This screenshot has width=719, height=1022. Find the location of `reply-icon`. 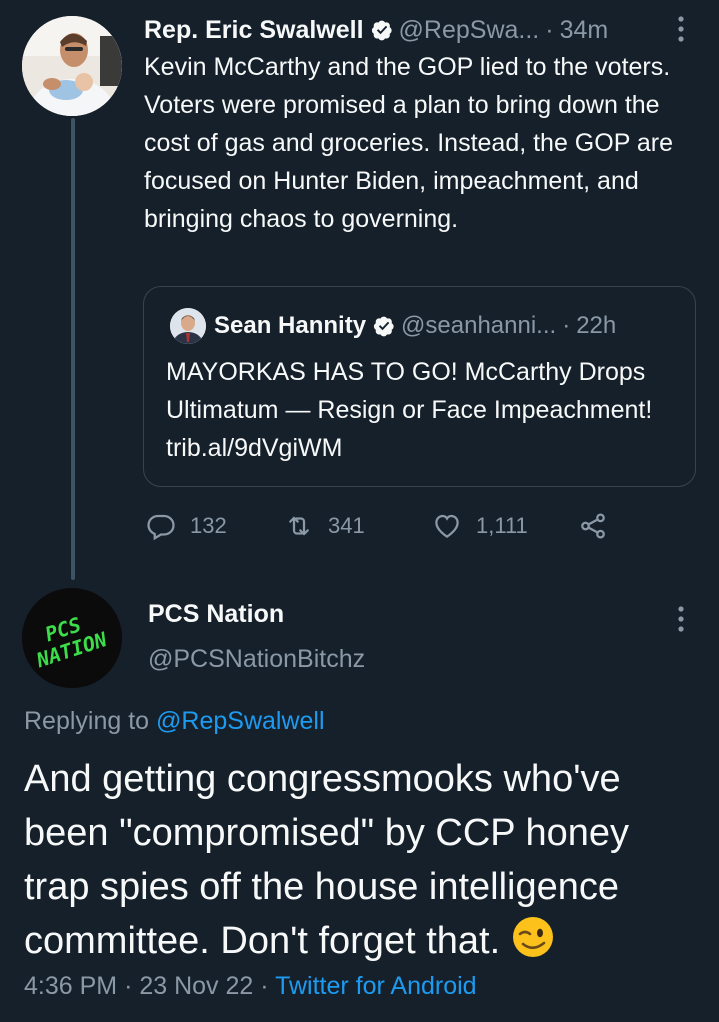

reply-icon is located at coordinates (161, 527).